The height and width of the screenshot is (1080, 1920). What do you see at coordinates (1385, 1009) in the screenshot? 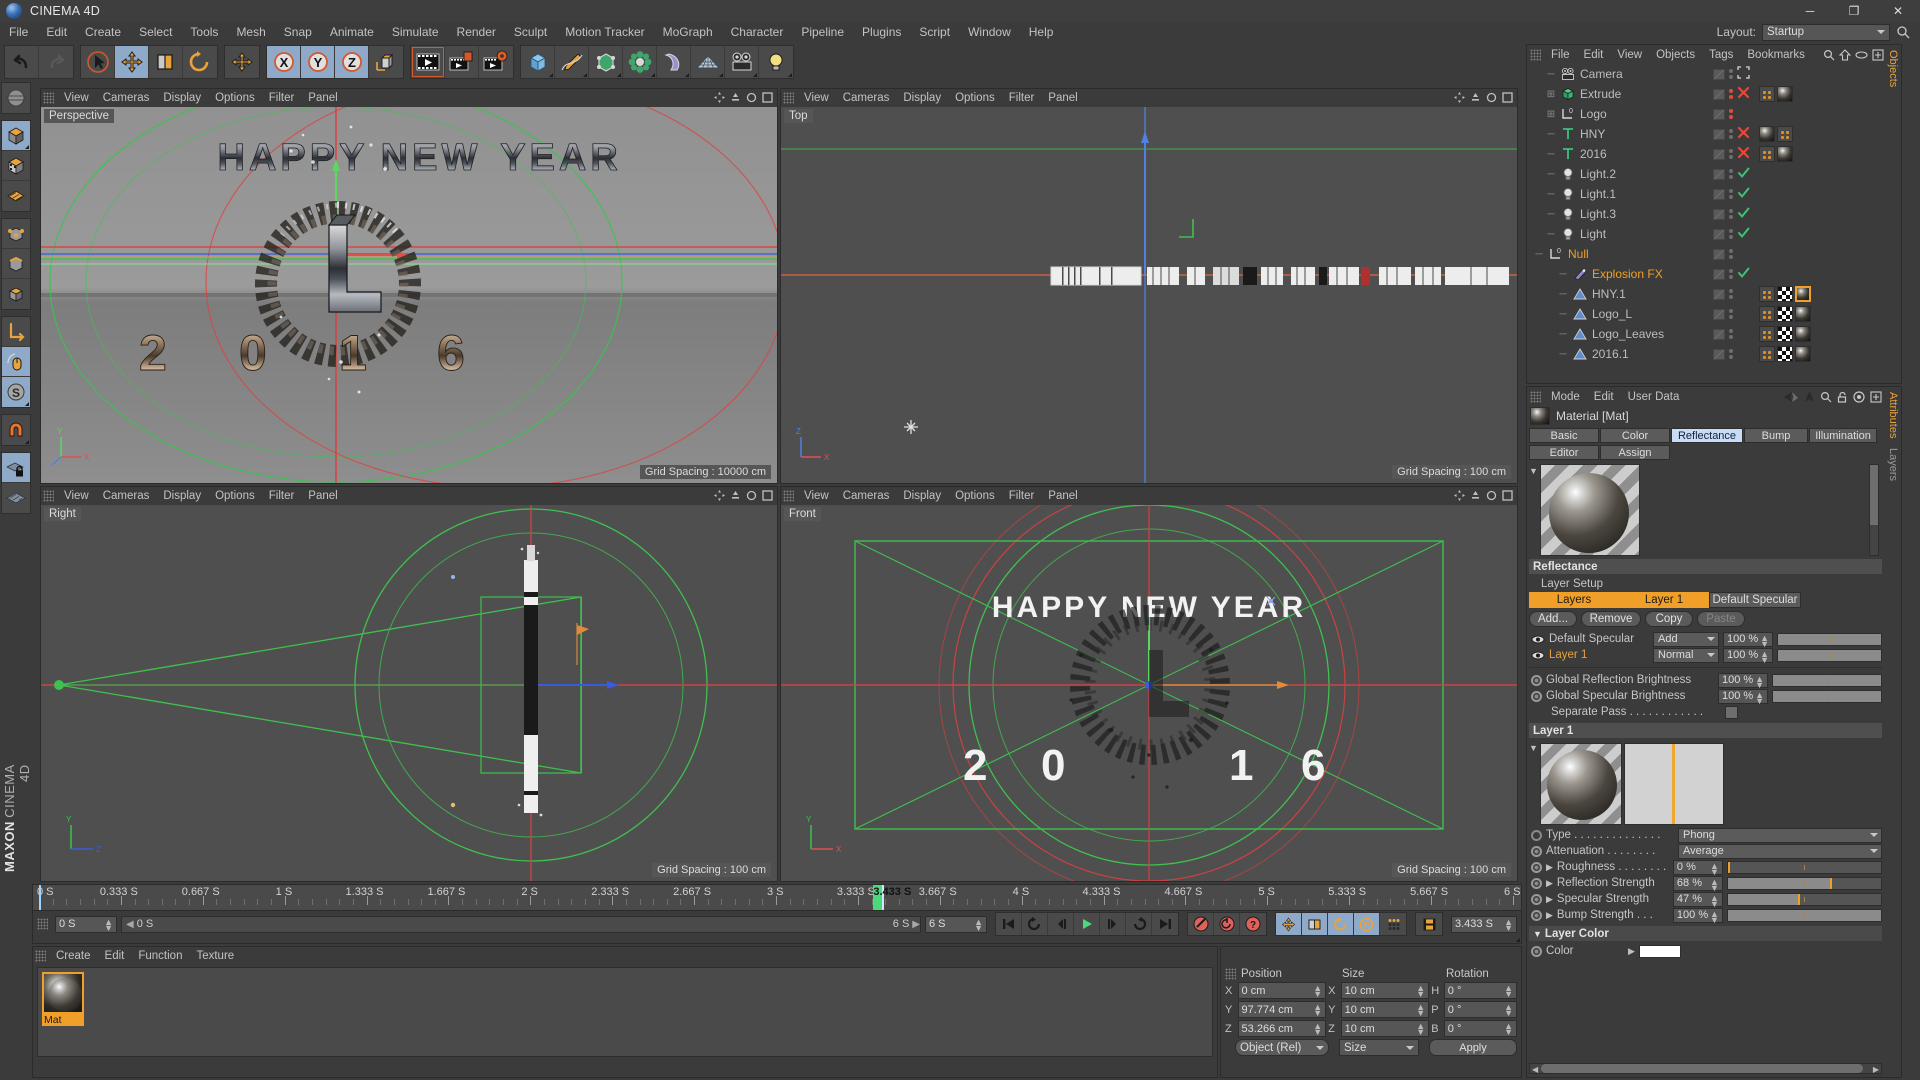
I see `coord-size-y-field: 10 cm ▲ ▼` at bounding box center [1385, 1009].